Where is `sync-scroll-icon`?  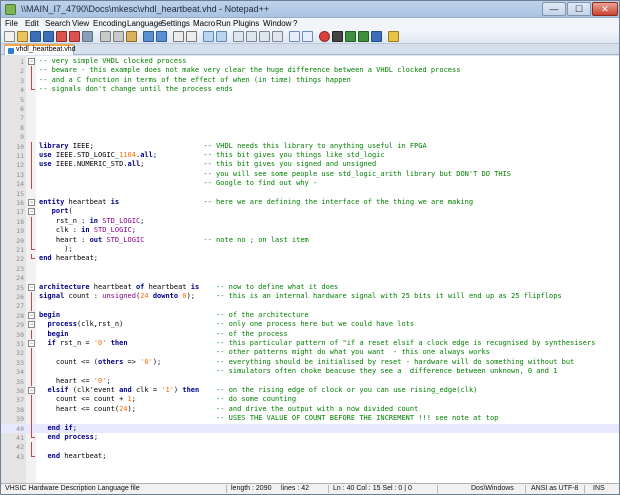
sync-scroll-icon is located at coordinates (238, 36).